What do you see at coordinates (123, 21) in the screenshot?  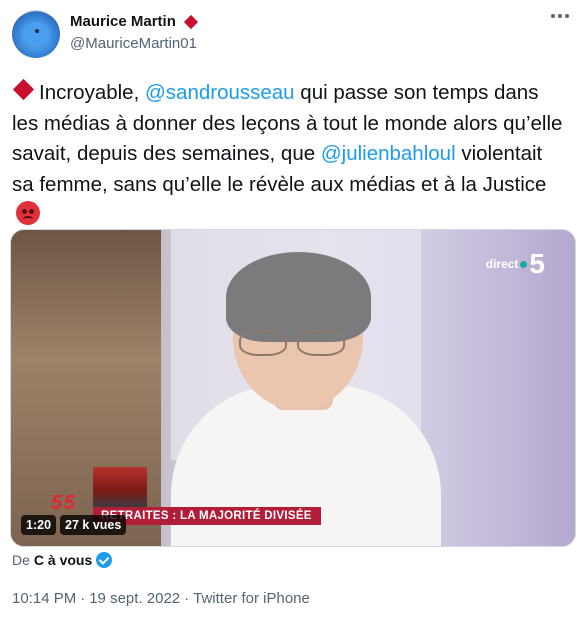 I see `display-name-text: Maurice Martin` at bounding box center [123, 21].